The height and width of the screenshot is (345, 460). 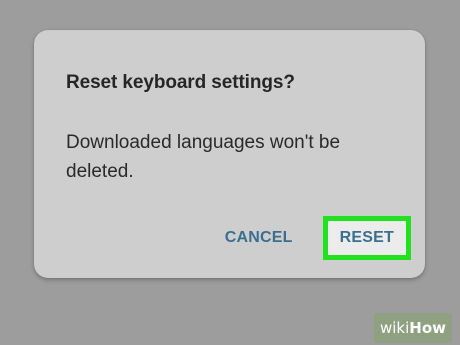 What do you see at coordinates (366, 238) in the screenshot?
I see `reset-button: RESET` at bounding box center [366, 238].